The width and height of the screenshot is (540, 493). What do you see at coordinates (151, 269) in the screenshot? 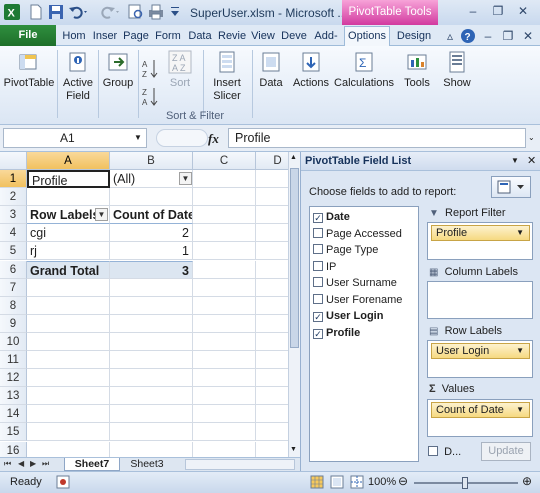
I see `cell-b6: 3` at bounding box center [151, 269].